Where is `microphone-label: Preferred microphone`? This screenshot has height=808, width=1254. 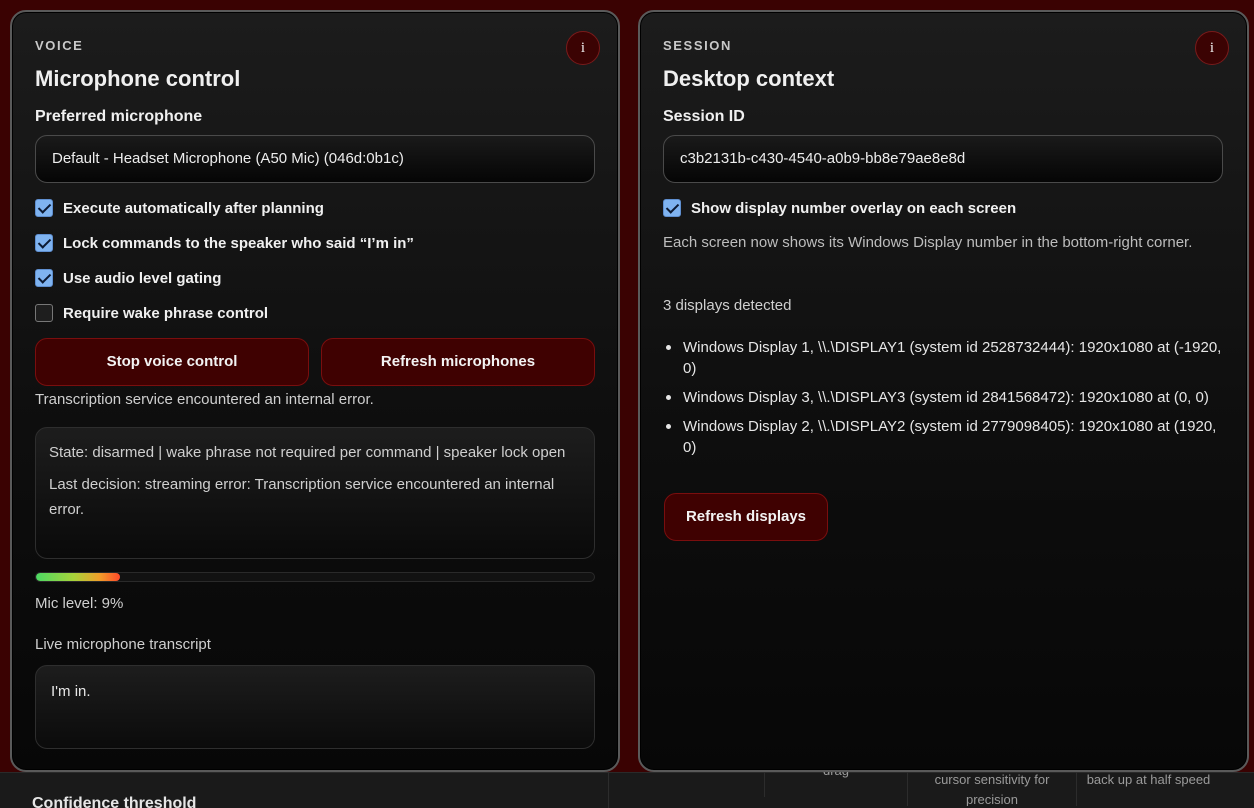
microphone-label: Preferred microphone is located at coordinates (119, 116).